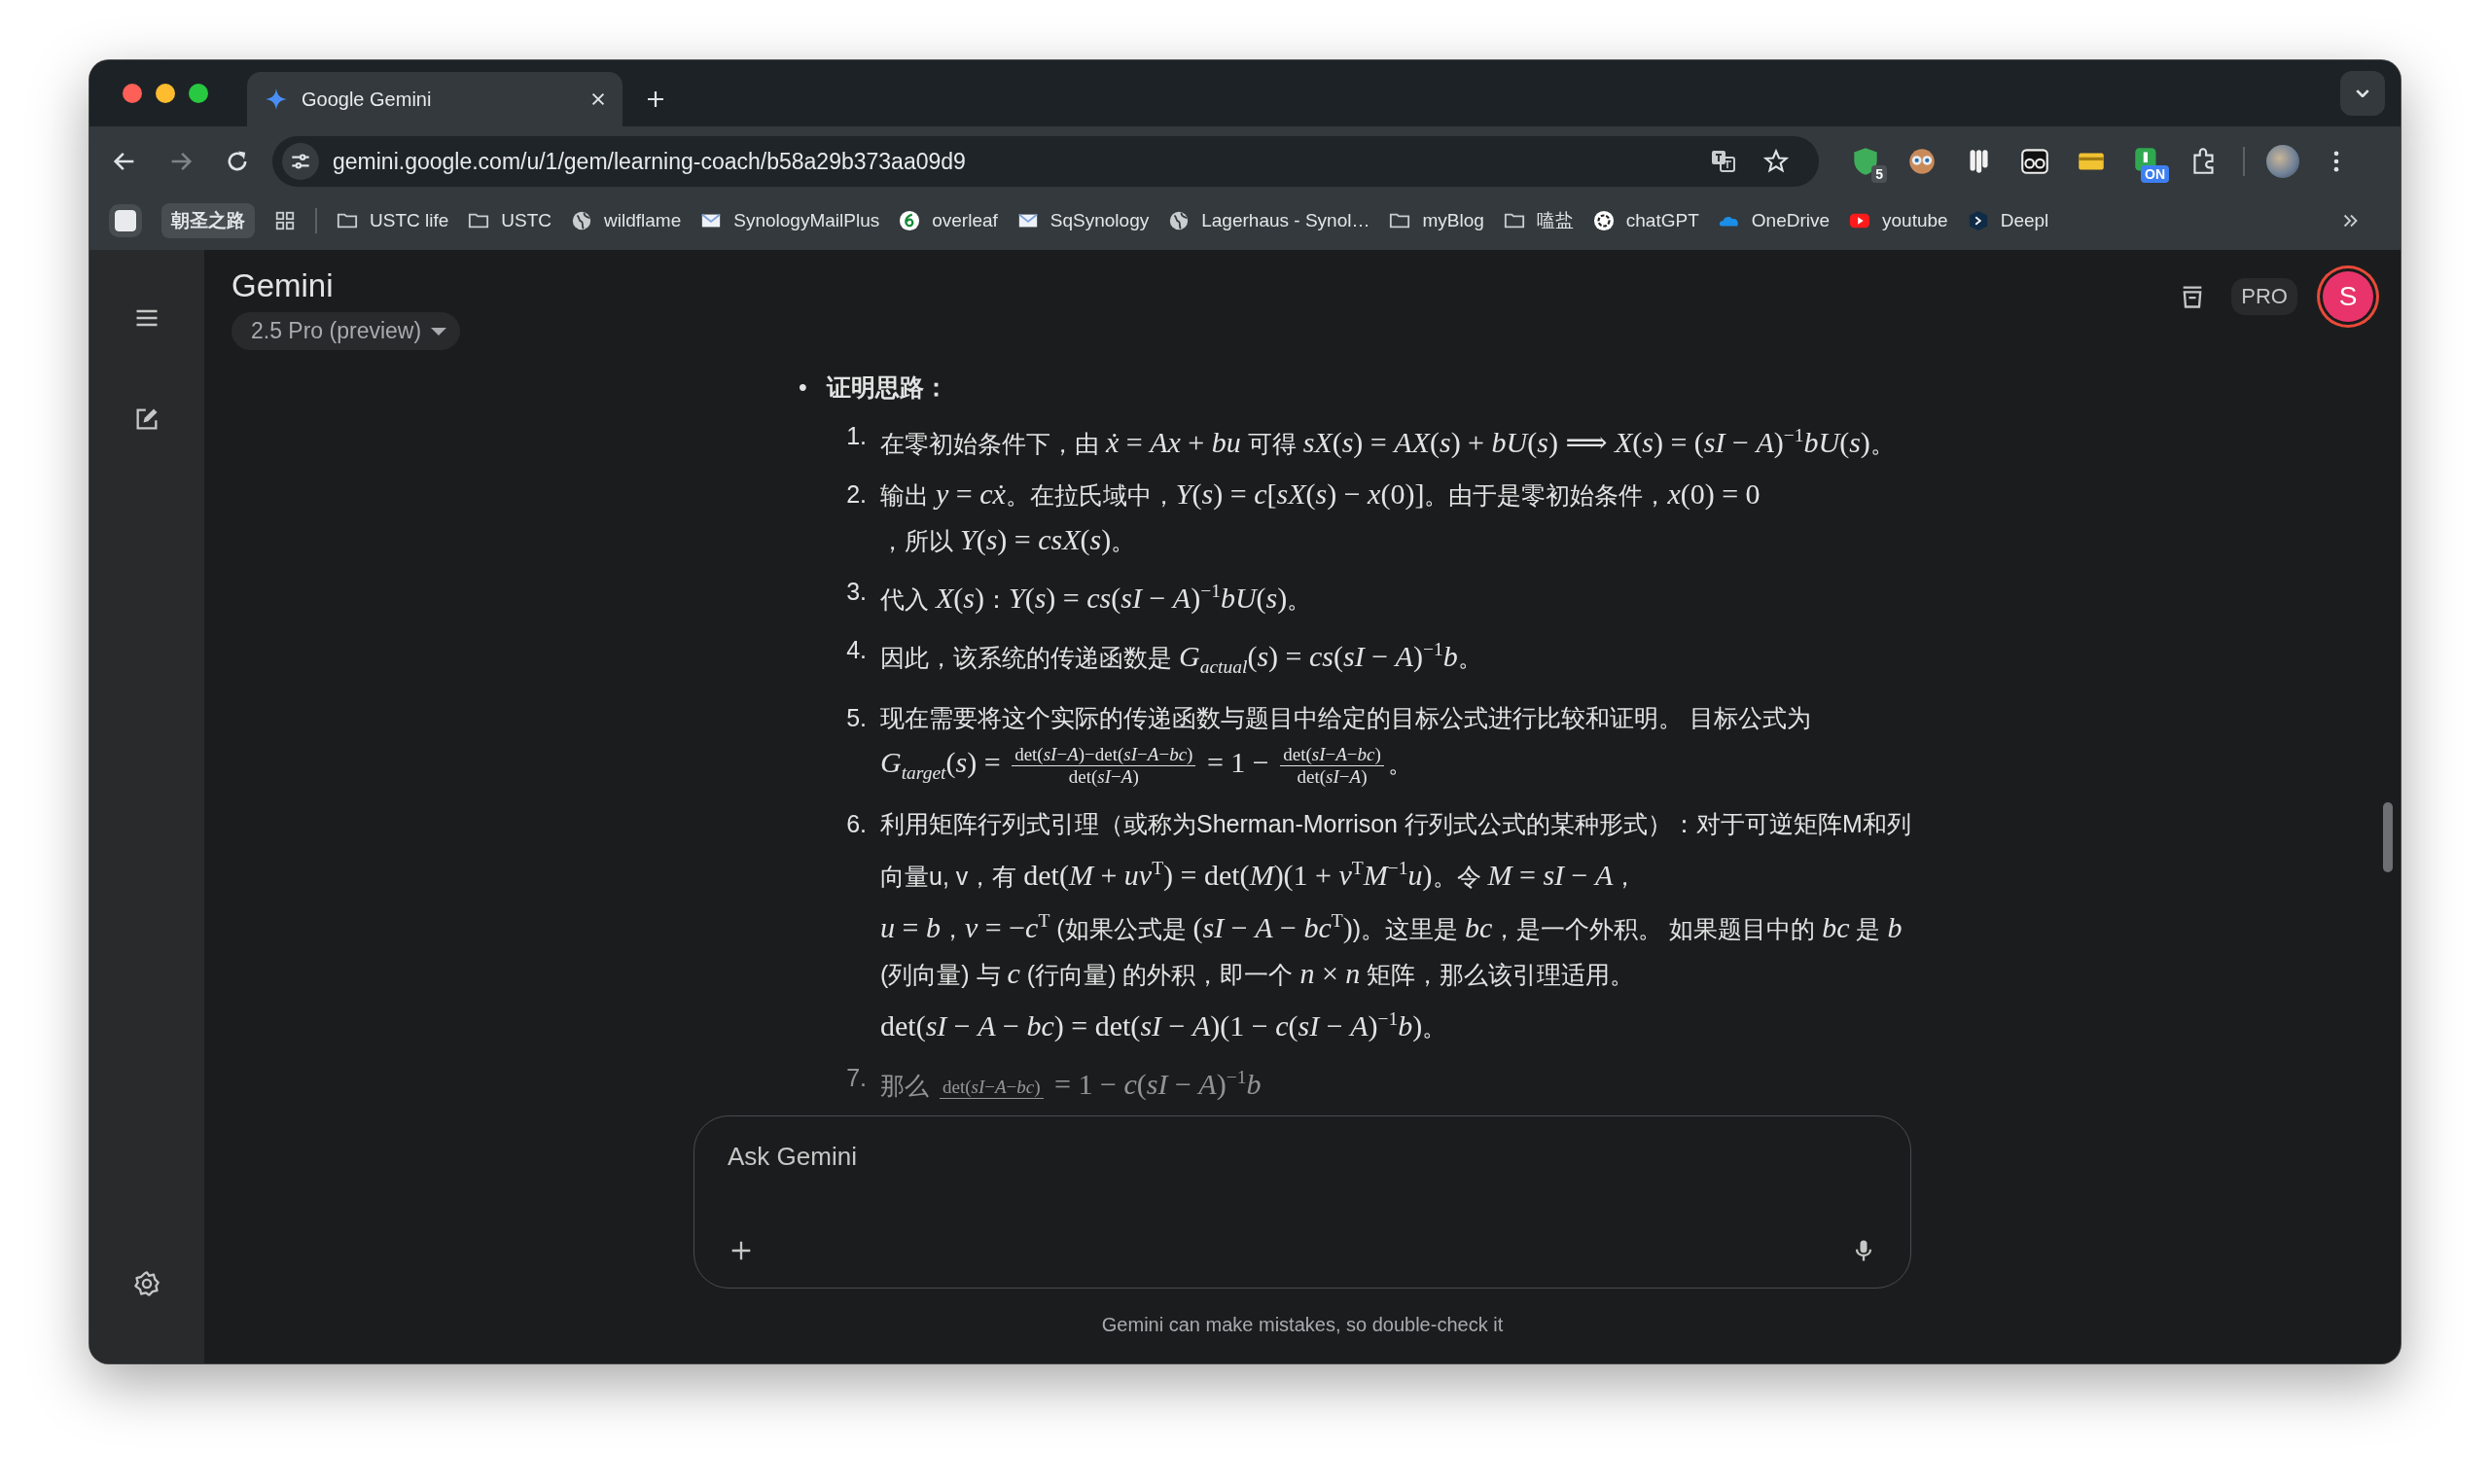  What do you see at coordinates (198, 94) in the screenshot?
I see `zoom-window-button` at bounding box center [198, 94].